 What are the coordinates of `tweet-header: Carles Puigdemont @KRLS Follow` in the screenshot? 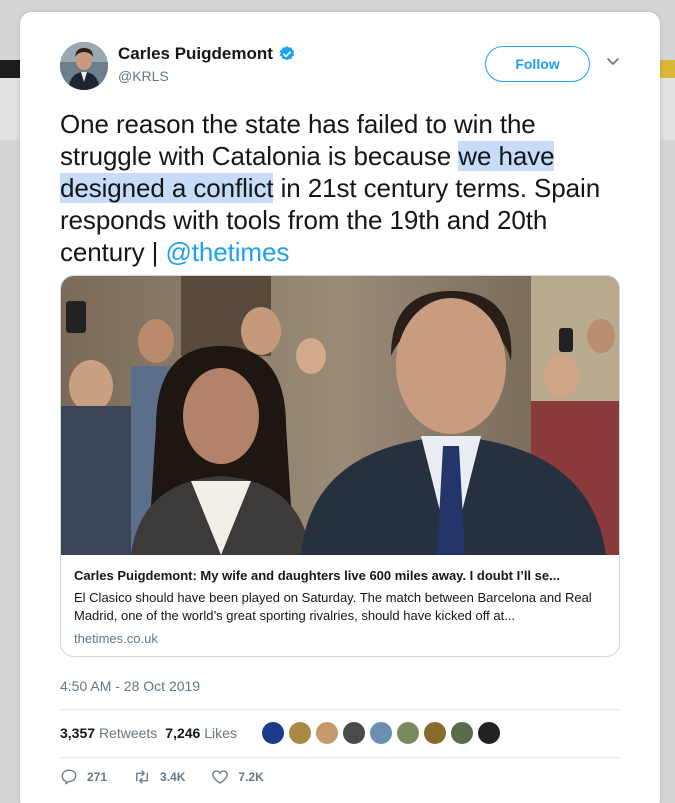 It's located at (340, 72).